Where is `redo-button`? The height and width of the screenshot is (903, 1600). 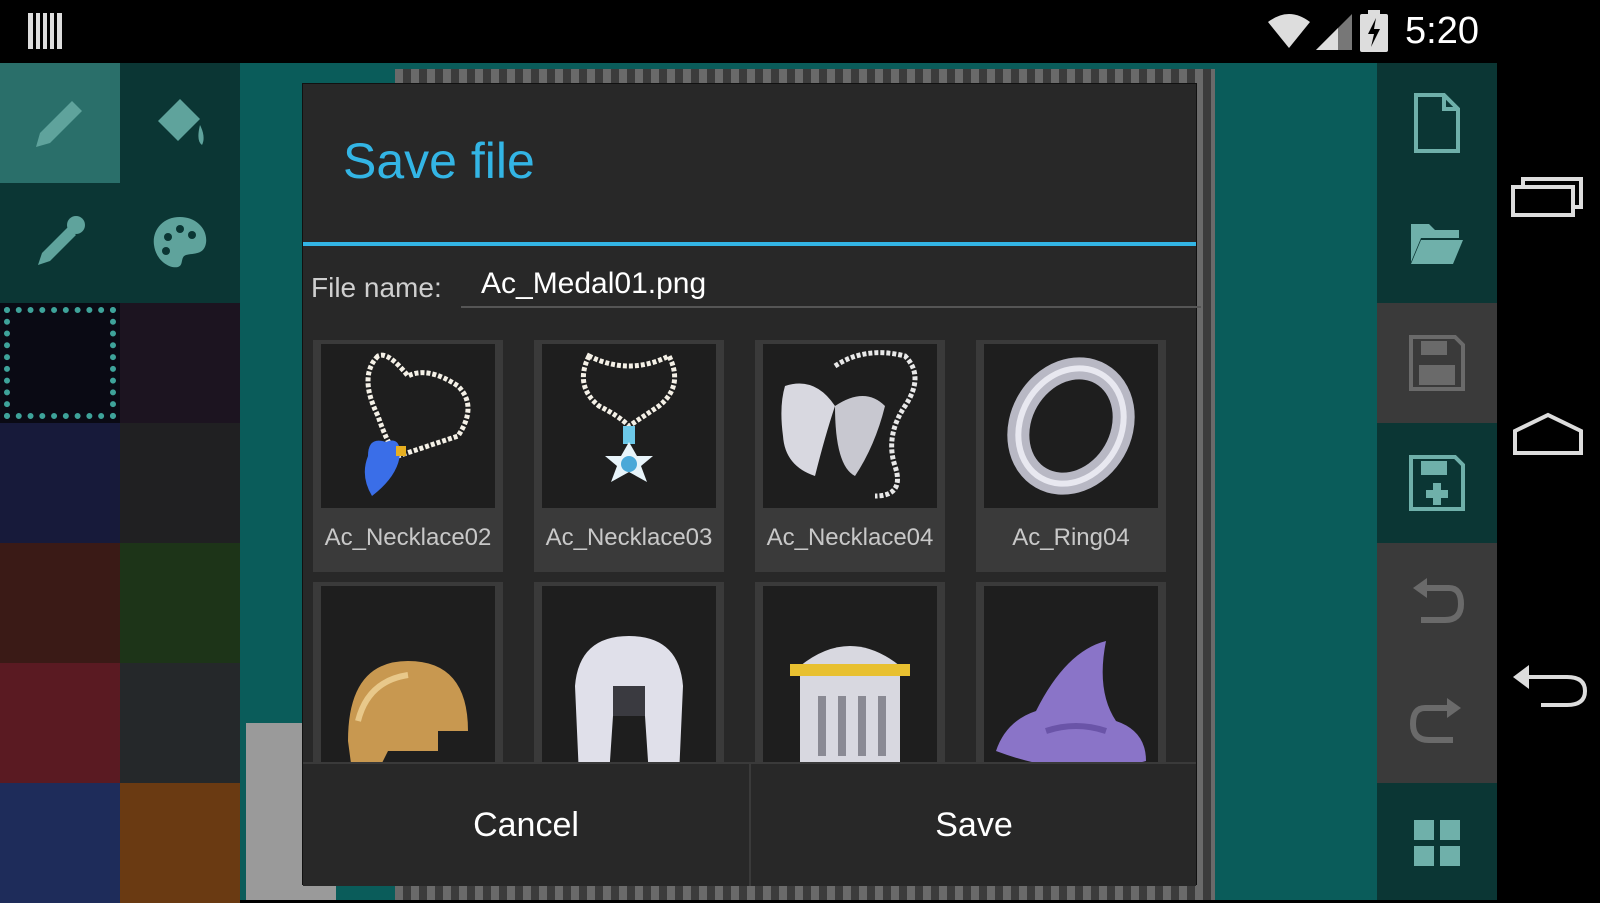
redo-button is located at coordinates (1437, 723).